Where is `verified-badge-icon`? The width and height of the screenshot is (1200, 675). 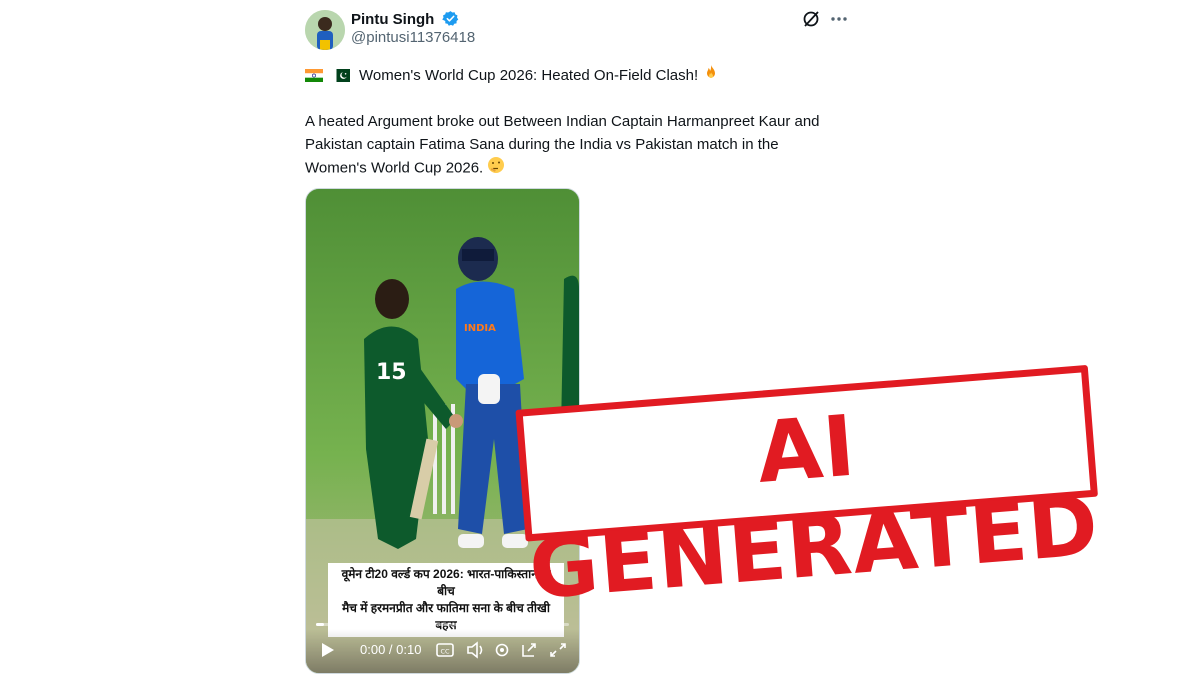
verified-badge-icon is located at coordinates (450, 20).